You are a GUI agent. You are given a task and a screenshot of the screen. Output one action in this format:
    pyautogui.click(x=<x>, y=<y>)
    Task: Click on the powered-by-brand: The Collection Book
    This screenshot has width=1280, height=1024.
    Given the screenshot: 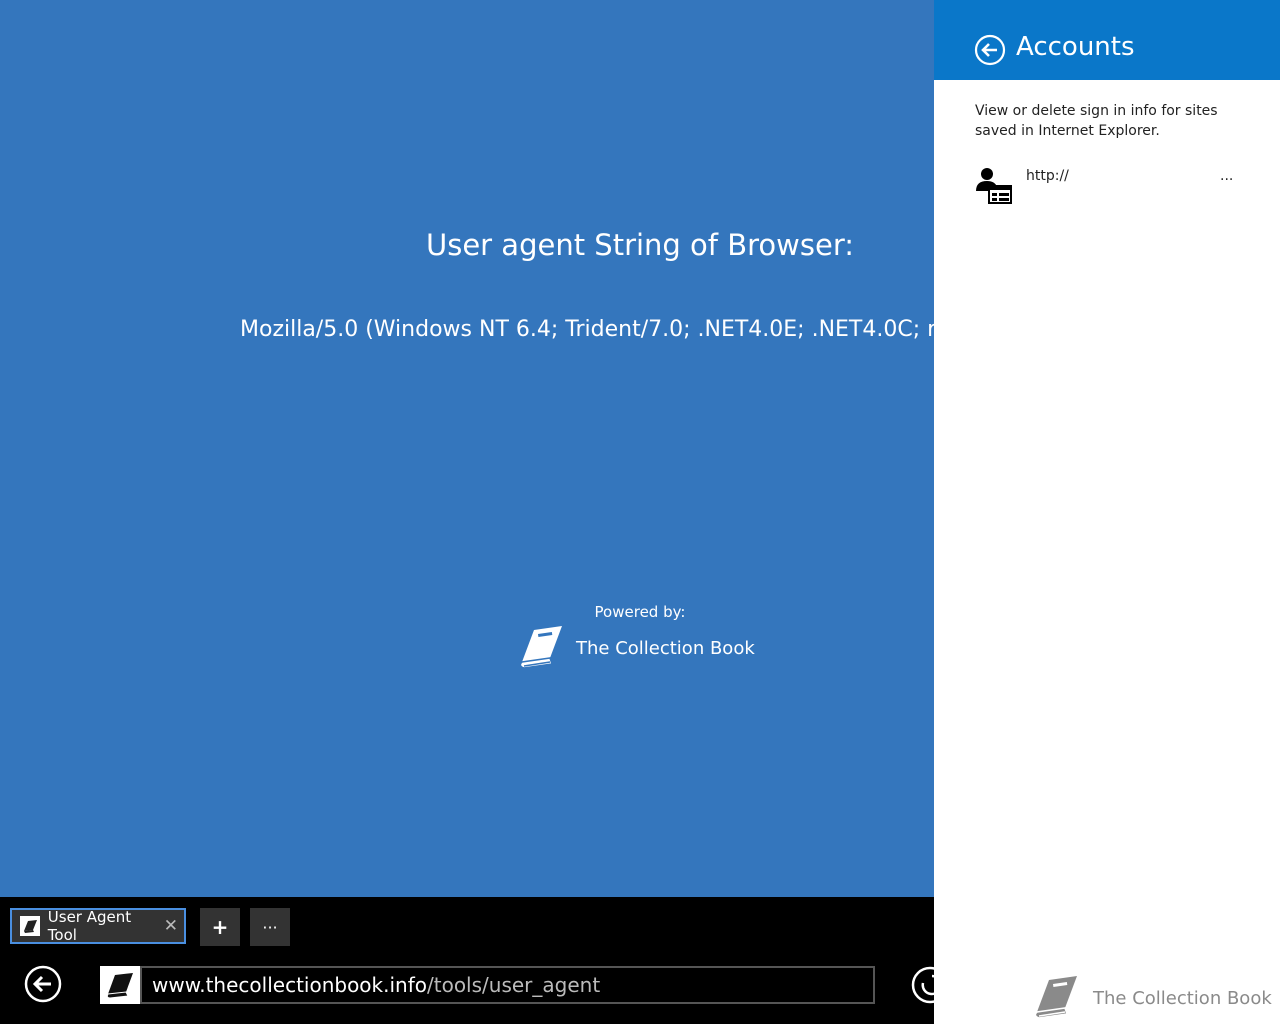 What is the action you would take?
    pyautogui.click(x=634, y=648)
    